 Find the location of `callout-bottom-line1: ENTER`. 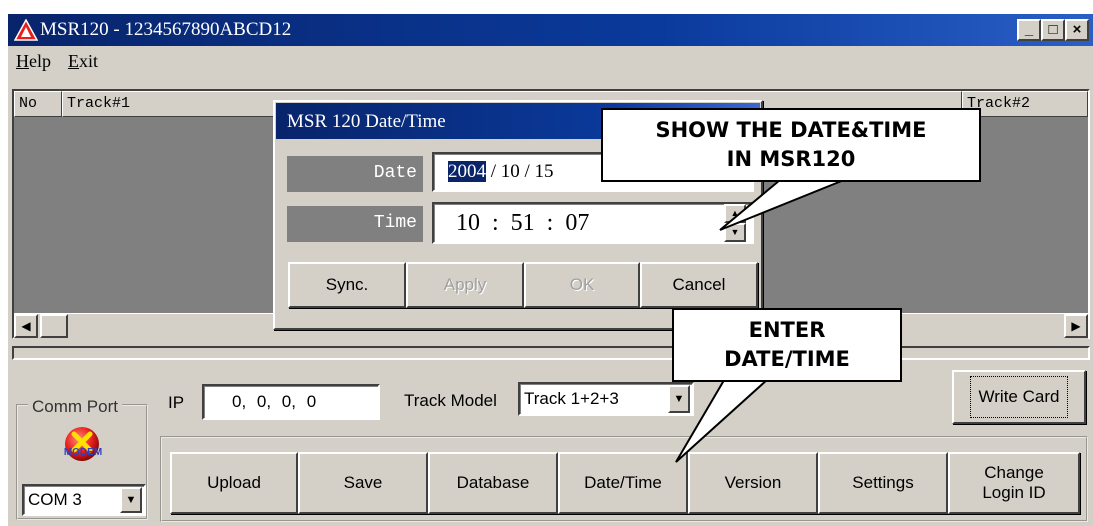

callout-bottom-line1: ENTER is located at coordinates (787, 330).